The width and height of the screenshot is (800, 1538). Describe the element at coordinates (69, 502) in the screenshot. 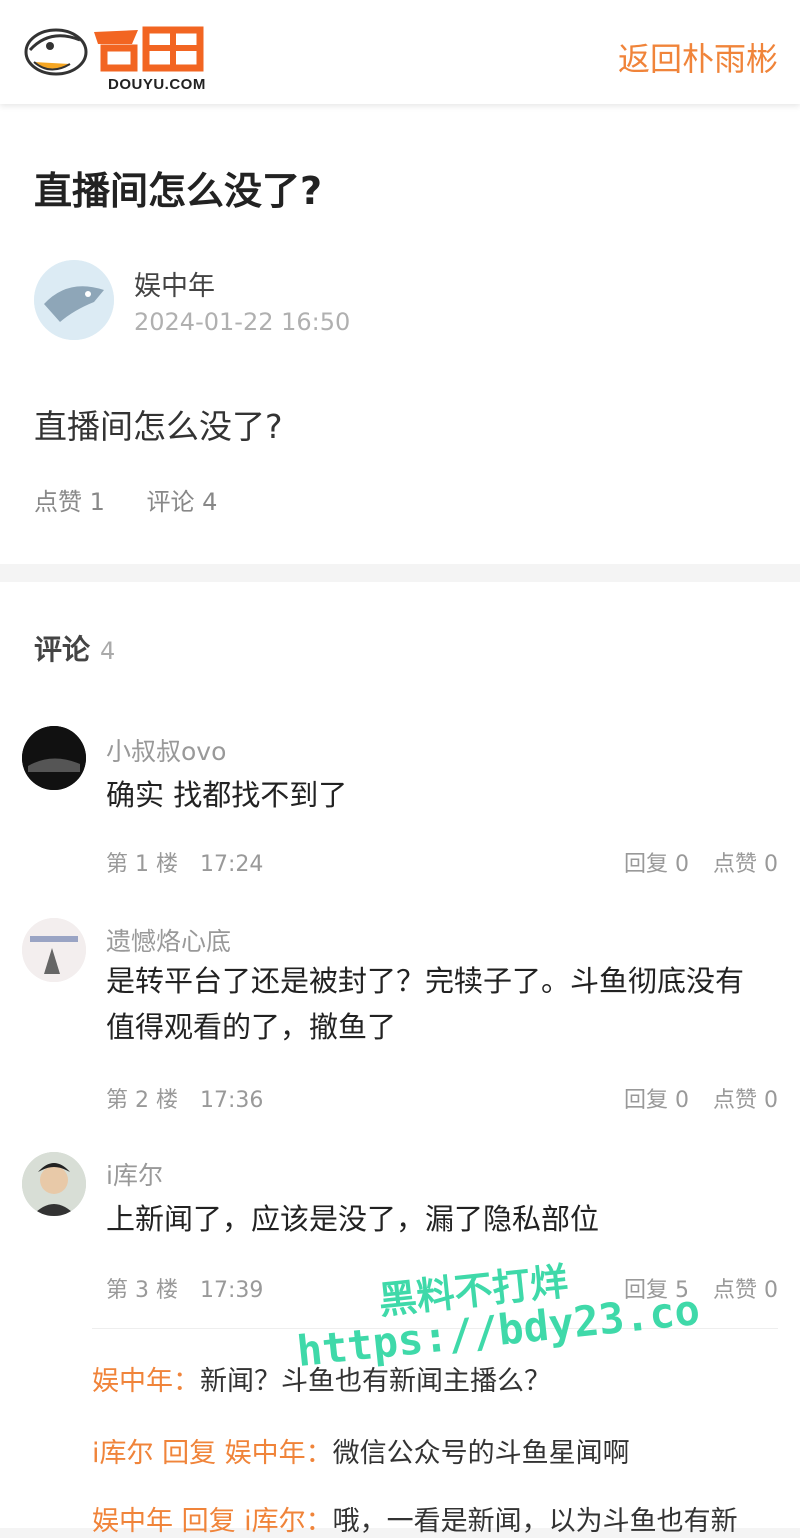

I see `post-like-count: 点赞 1` at that location.